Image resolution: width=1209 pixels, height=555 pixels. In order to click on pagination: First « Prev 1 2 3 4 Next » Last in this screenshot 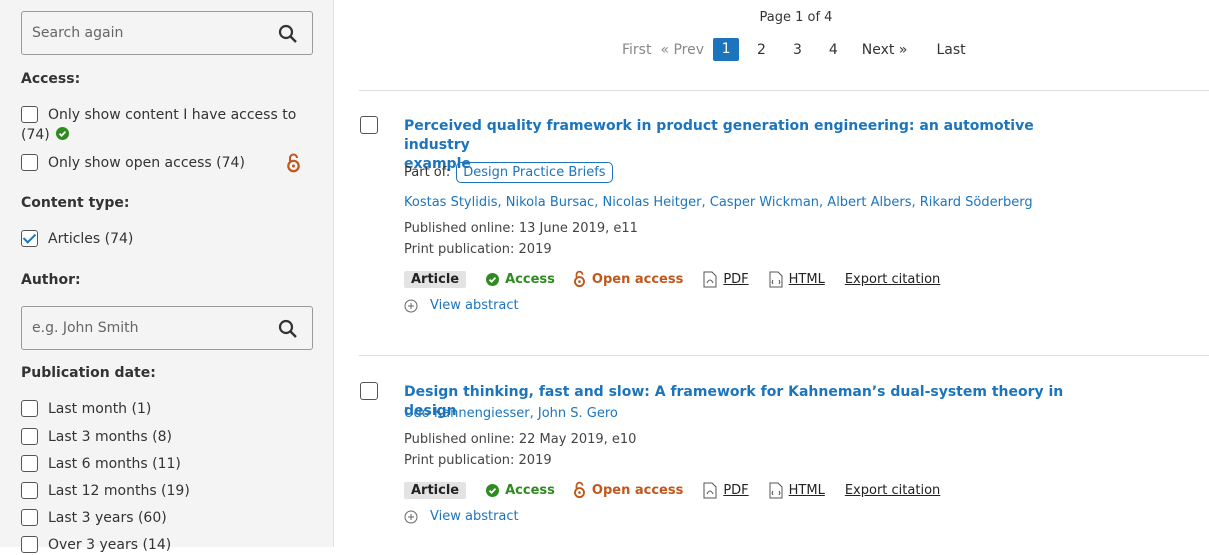, I will do `click(794, 49)`.